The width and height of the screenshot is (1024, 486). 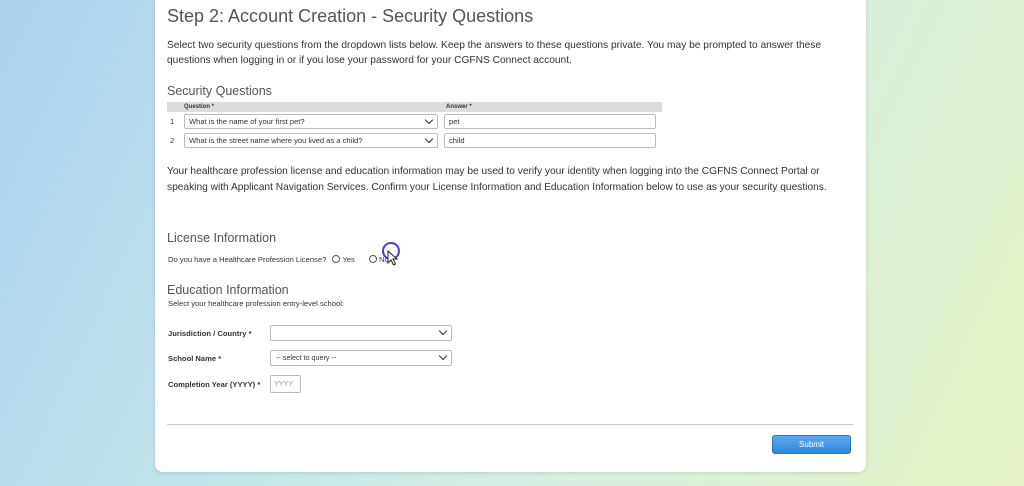 What do you see at coordinates (348, 259) in the screenshot?
I see `license-yes-label: Yes` at bounding box center [348, 259].